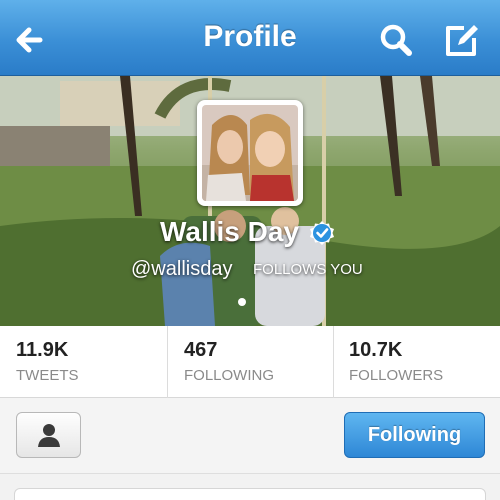 This screenshot has height=500, width=500. Describe the element at coordinates (201, 350) in the screenshot. I see `stat-value: 467` at that location.